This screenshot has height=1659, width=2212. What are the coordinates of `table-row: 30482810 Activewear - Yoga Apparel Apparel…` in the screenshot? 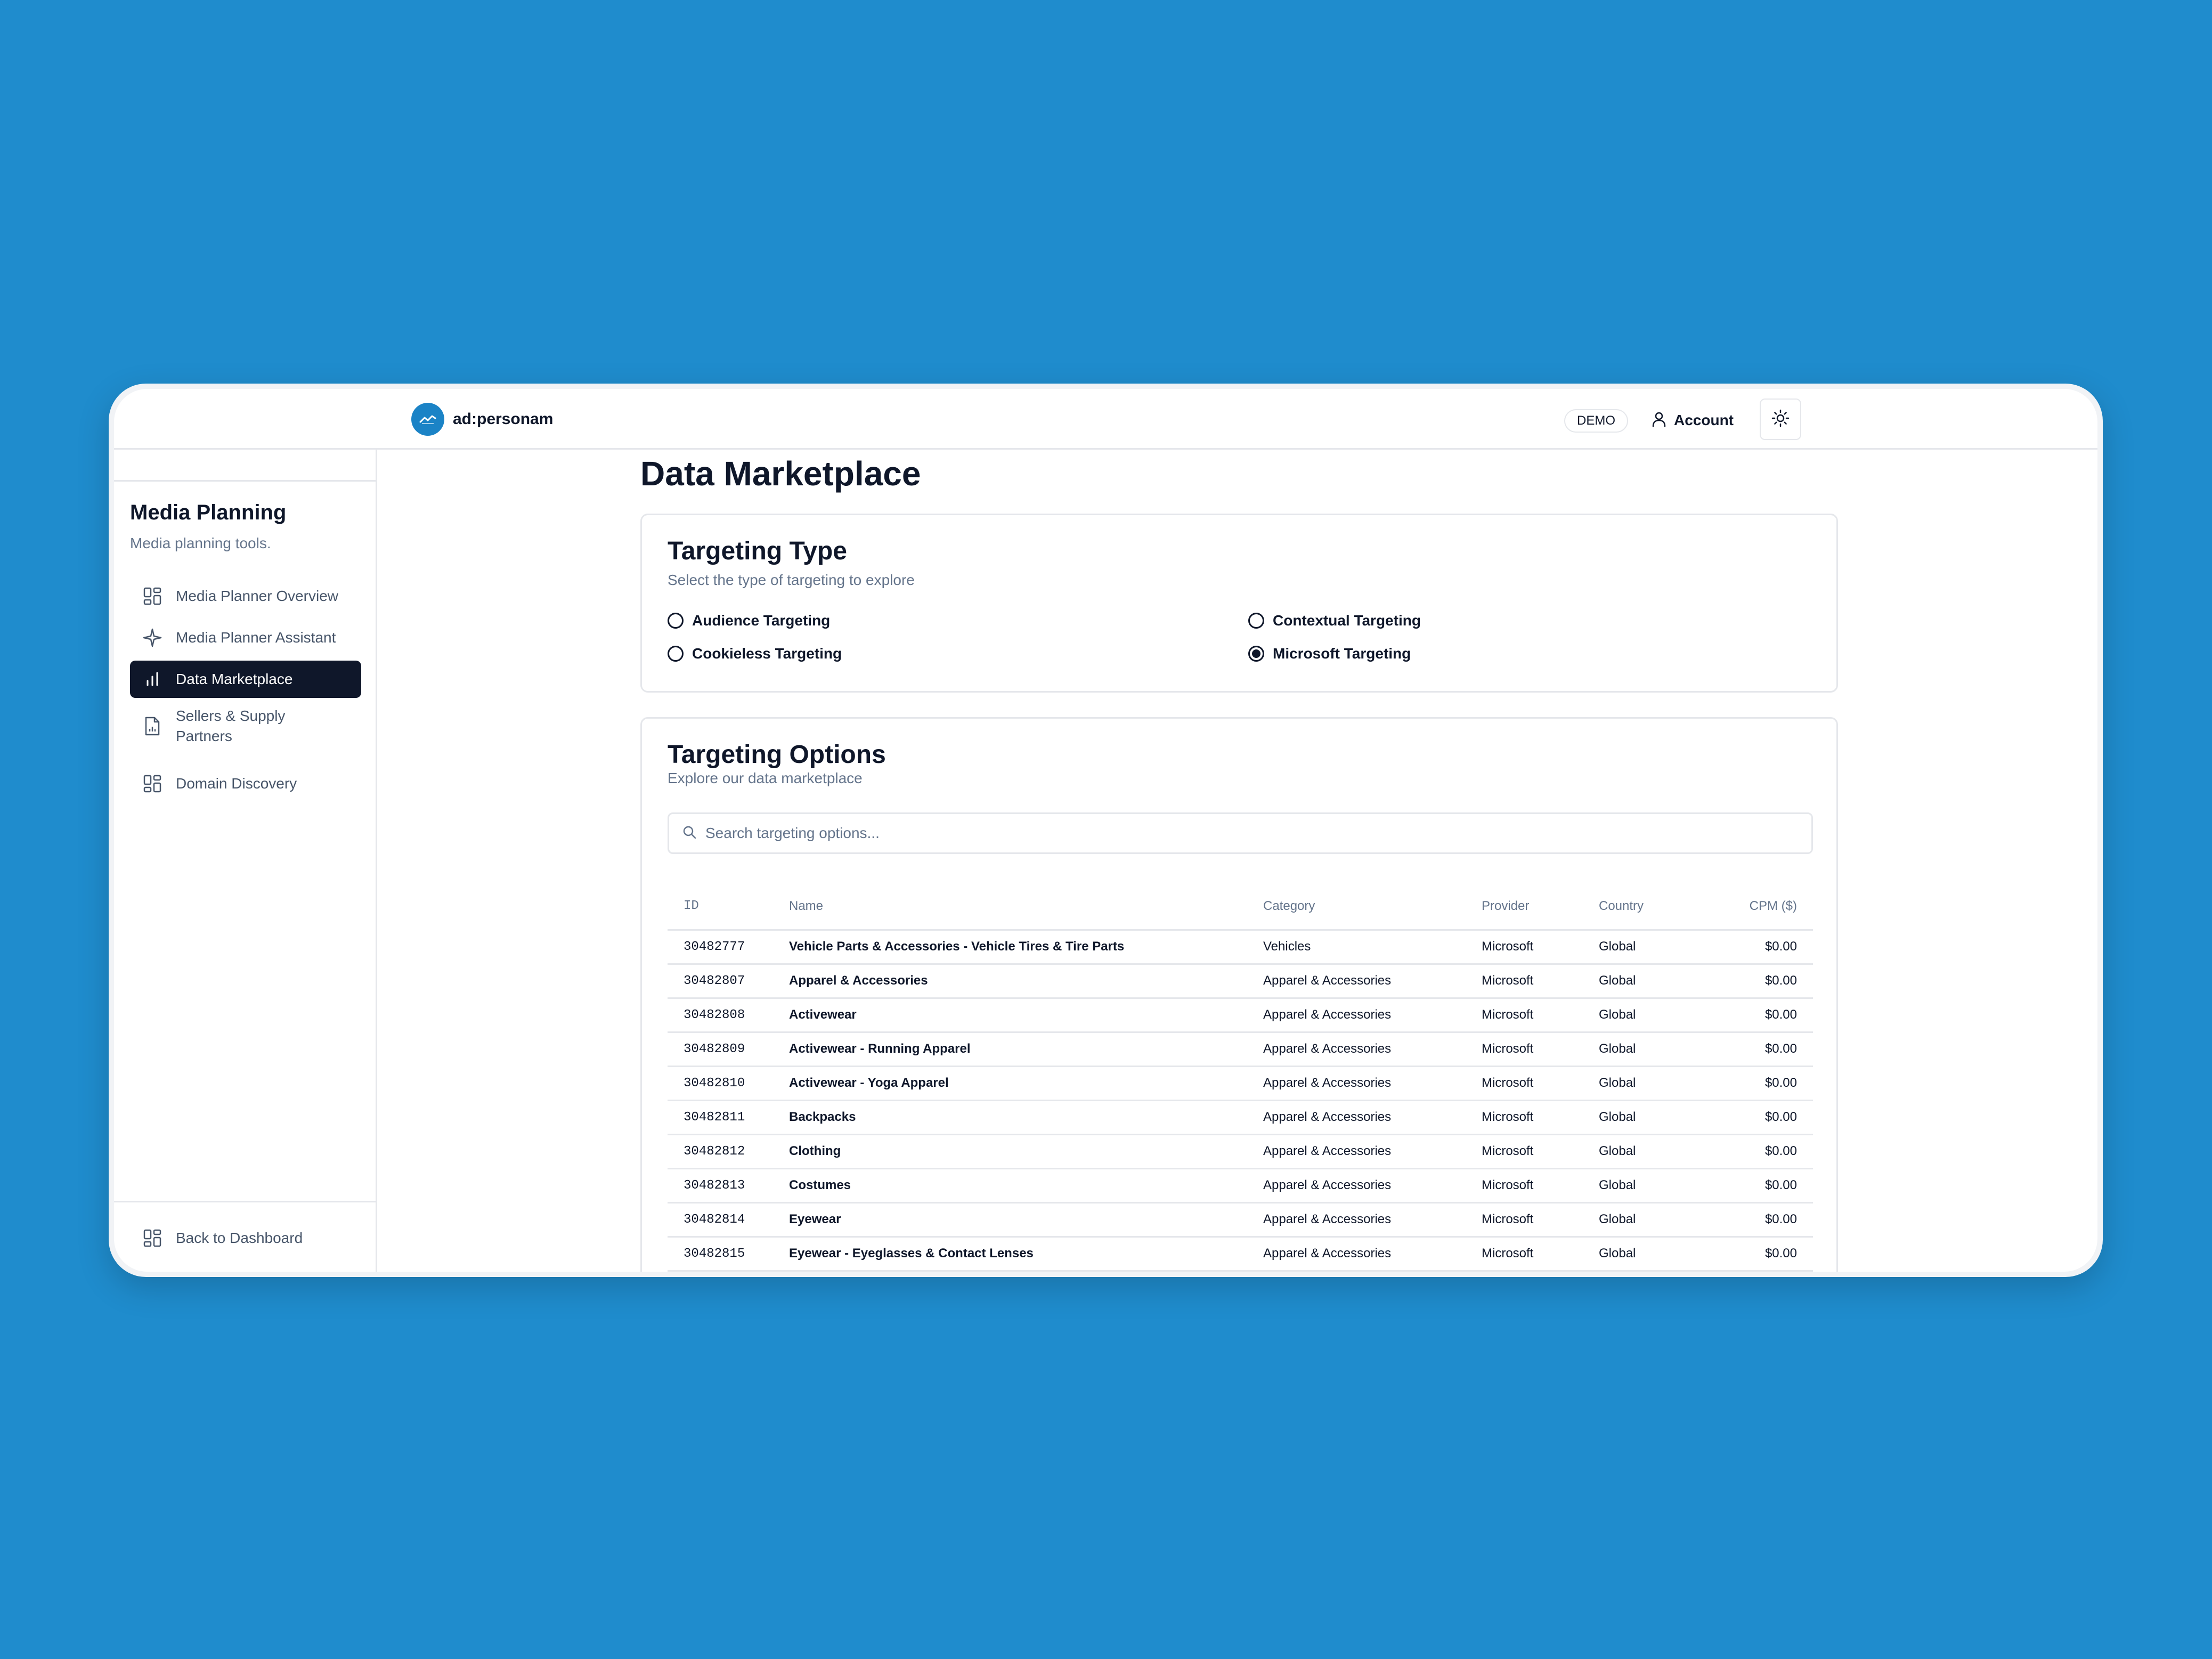 It's located at (1240, 1083).